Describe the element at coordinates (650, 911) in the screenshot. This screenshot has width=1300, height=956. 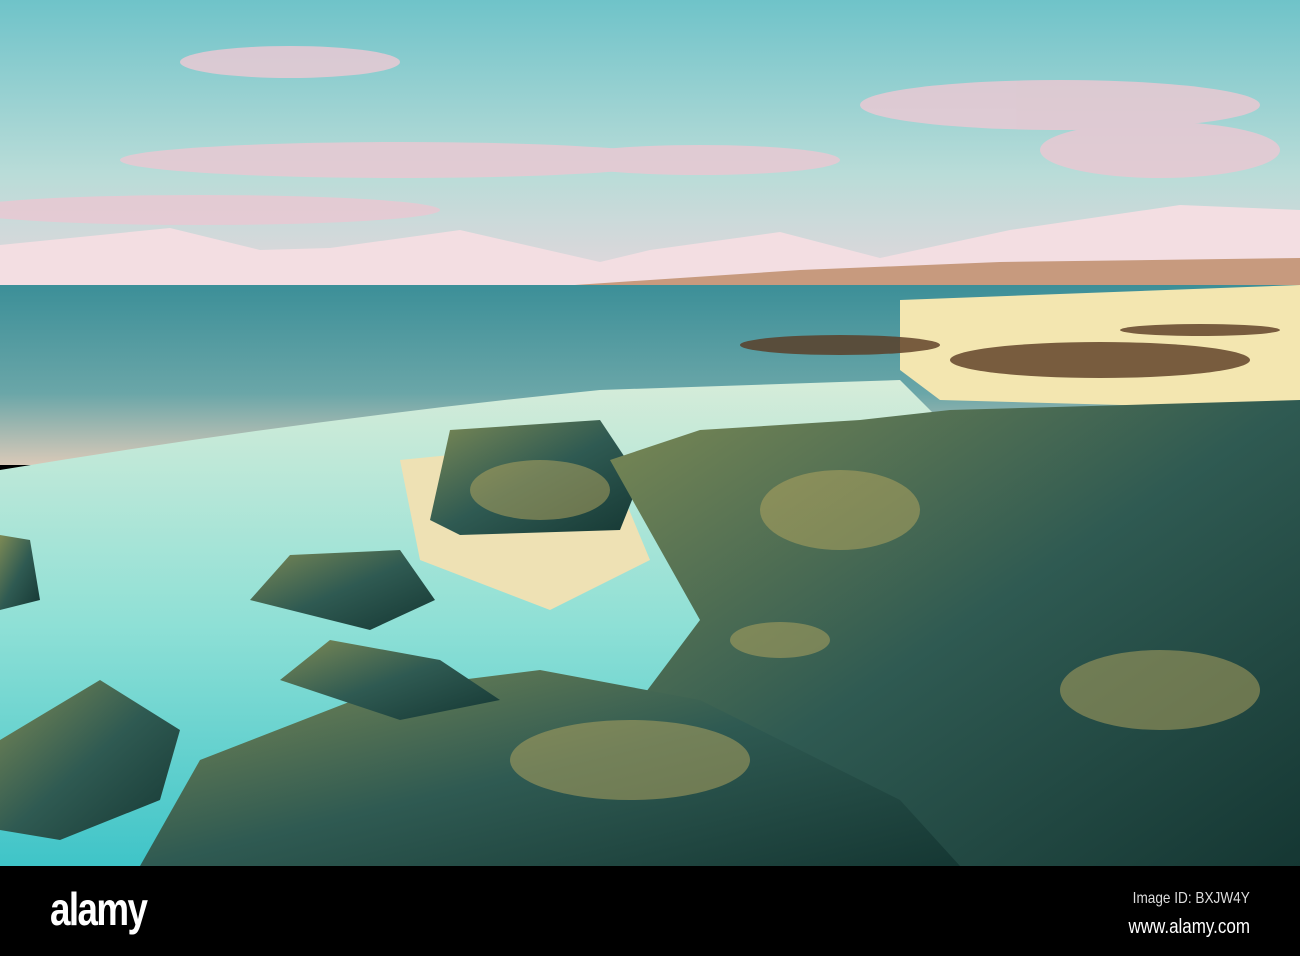
I see `stock-footer: alamy Image ID: BXJW4Y www.alamy.com` at that location.